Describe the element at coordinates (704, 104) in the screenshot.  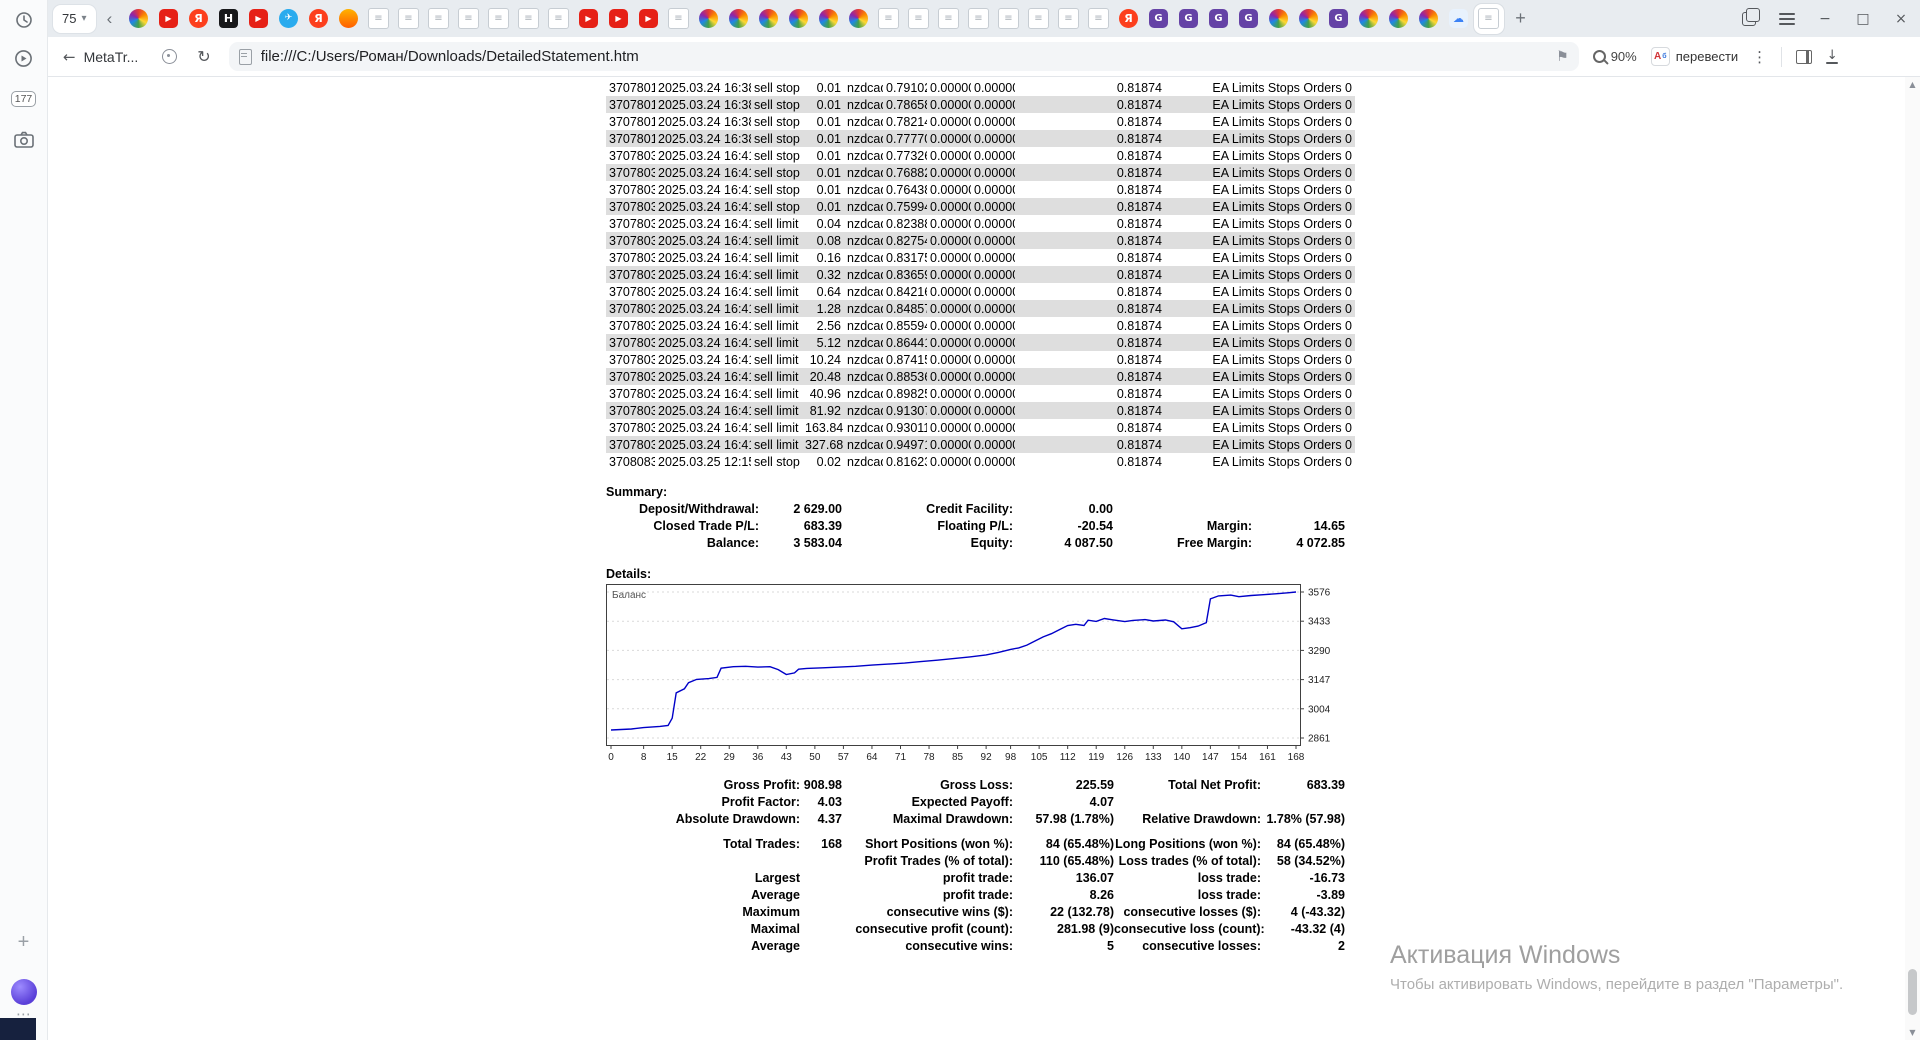
I see `order-cell: 2025.03.24 16:38:13` at that location.